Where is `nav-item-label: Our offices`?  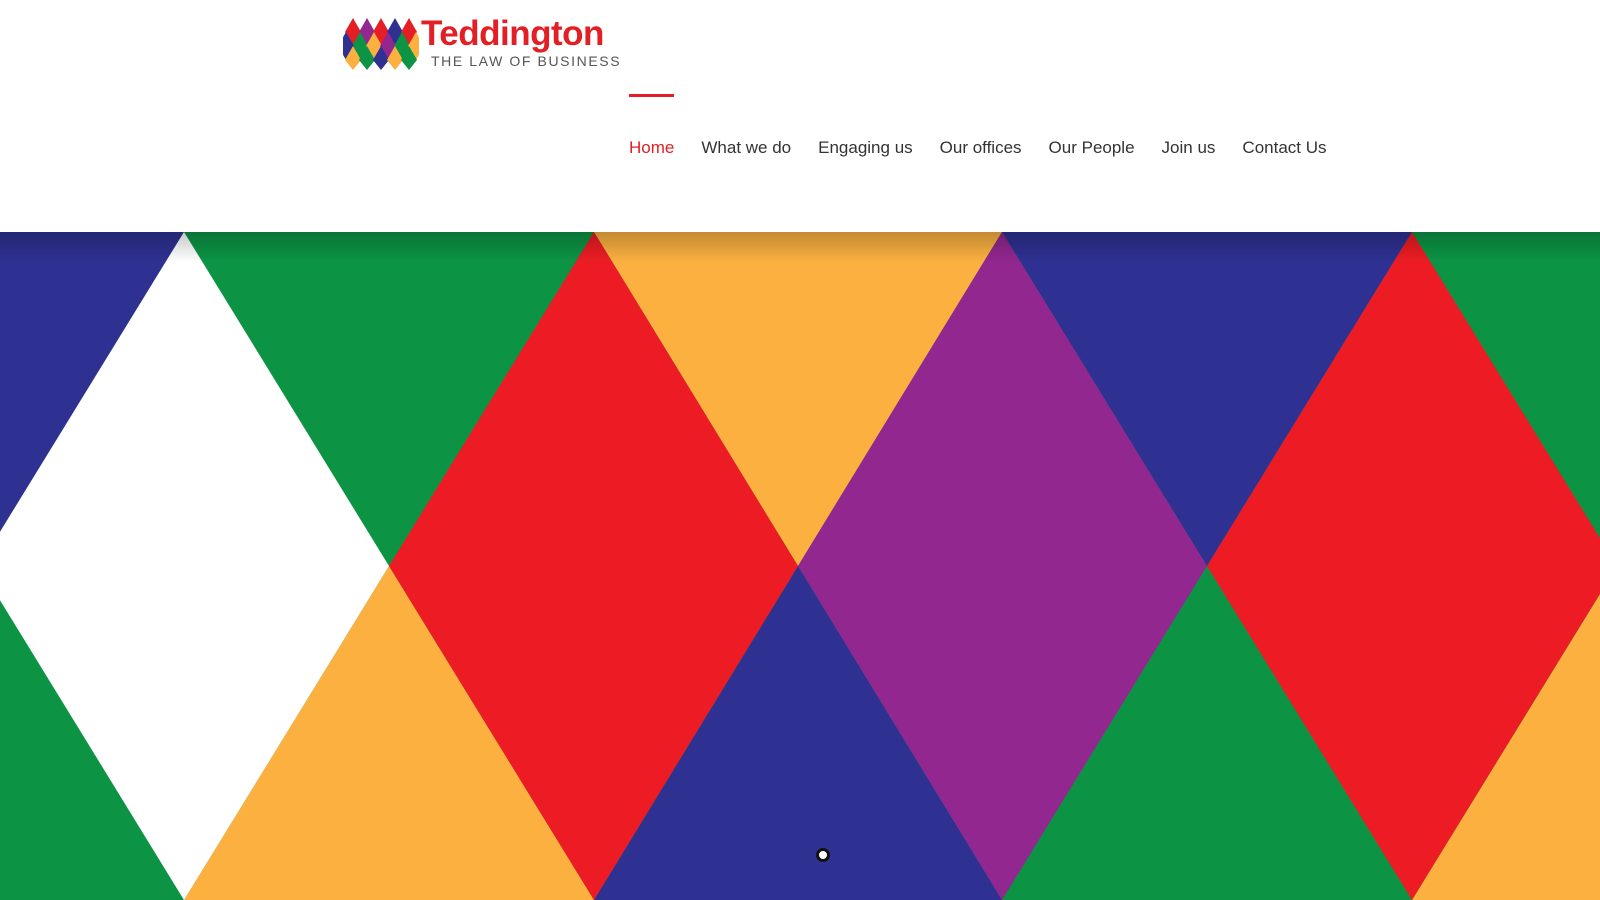
nav-item-label: Our offices is located at coordinates (980, 147).